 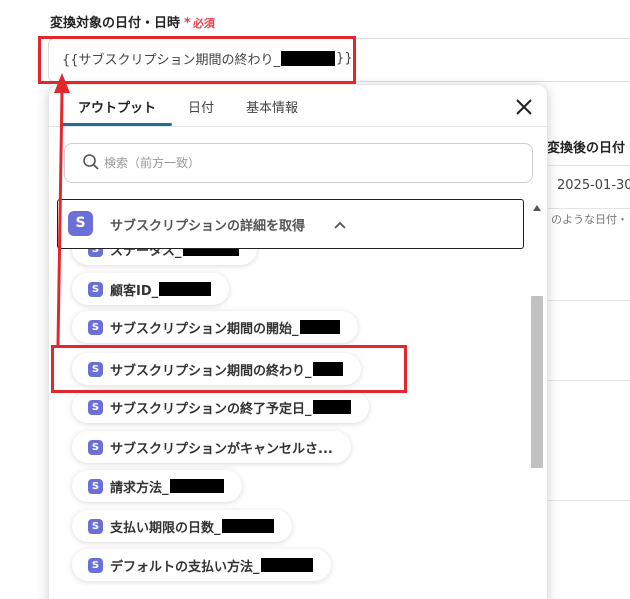 I want to click on group-title: サブスクリプションの詳細を取得, so click(x=208, y=226).